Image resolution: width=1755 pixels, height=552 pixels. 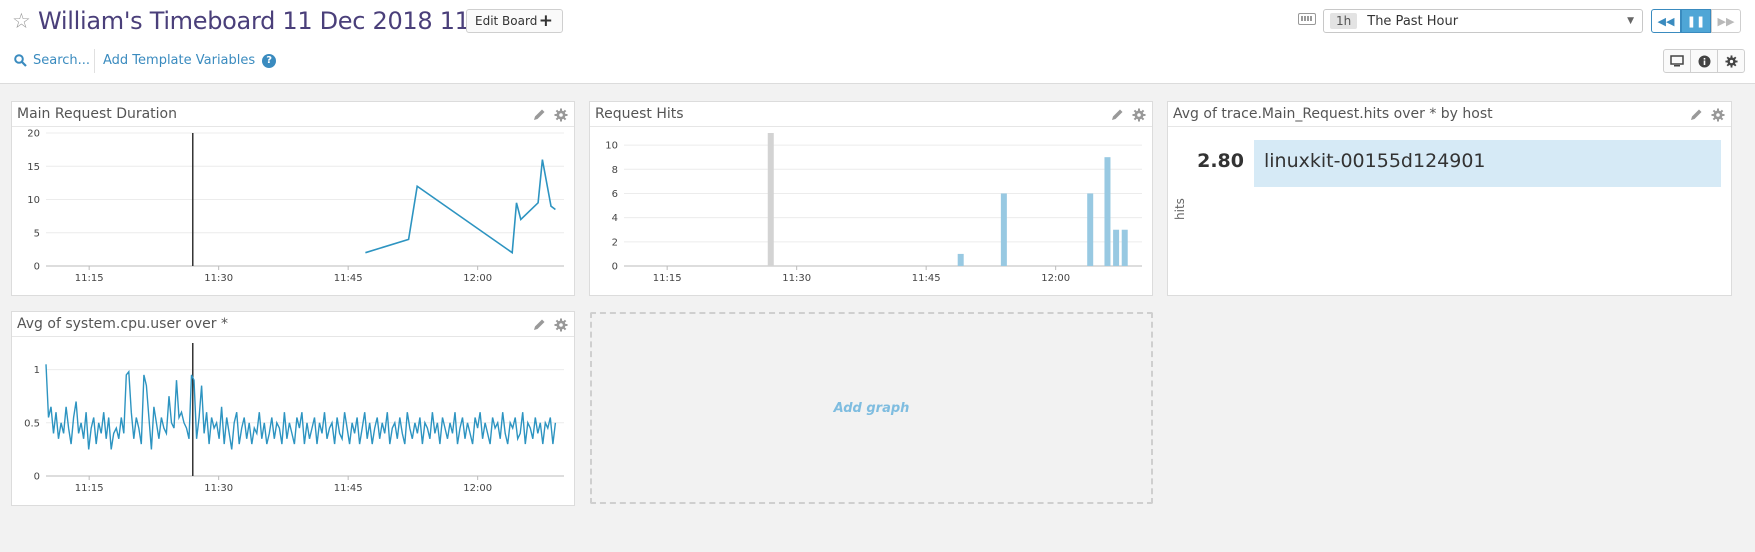 I want to click on hits-bar-chart: 0 2 4 6 8 10 11:15 11:30 11:45 12:00, so click(x=873, y=208).